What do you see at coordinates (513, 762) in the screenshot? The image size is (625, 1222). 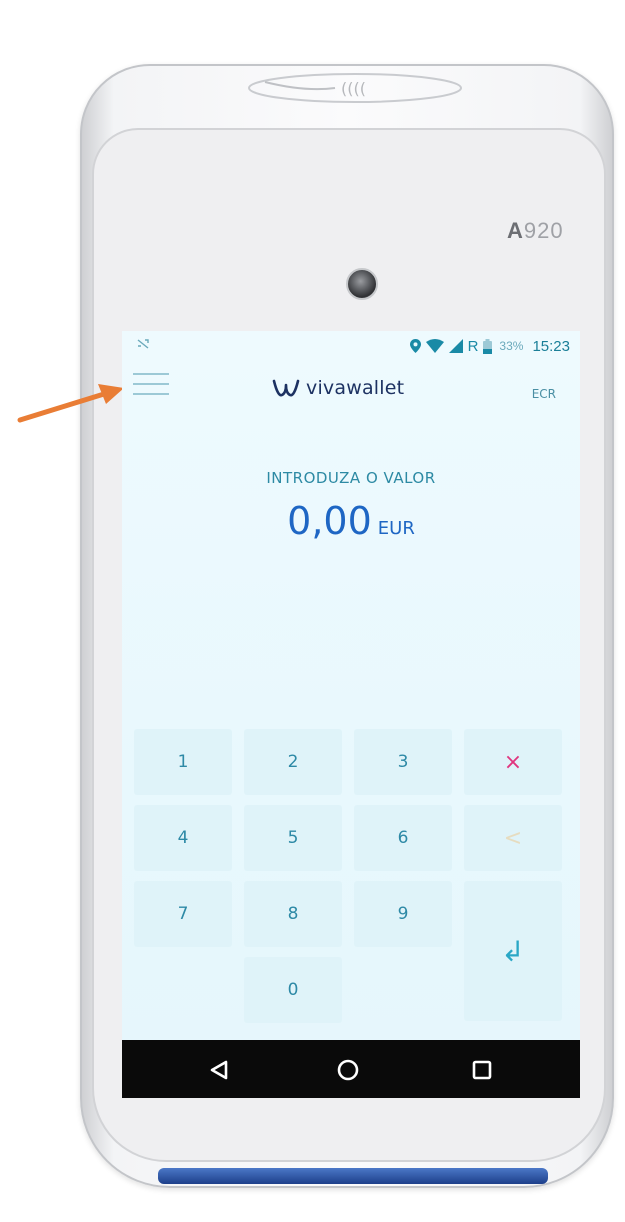 I see `keypad-clear-button: ×` at bounding box center [513, 762].